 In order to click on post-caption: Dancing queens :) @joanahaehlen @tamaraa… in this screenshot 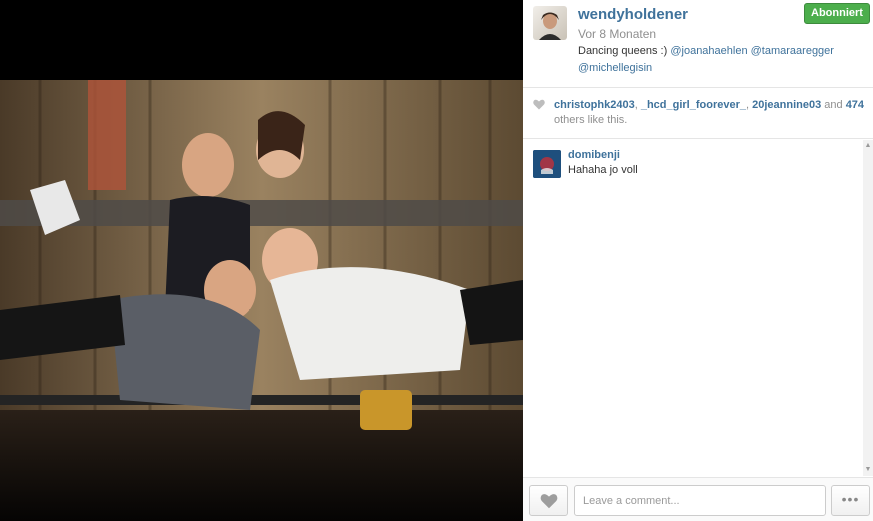, I will do `click(718, 60)`.